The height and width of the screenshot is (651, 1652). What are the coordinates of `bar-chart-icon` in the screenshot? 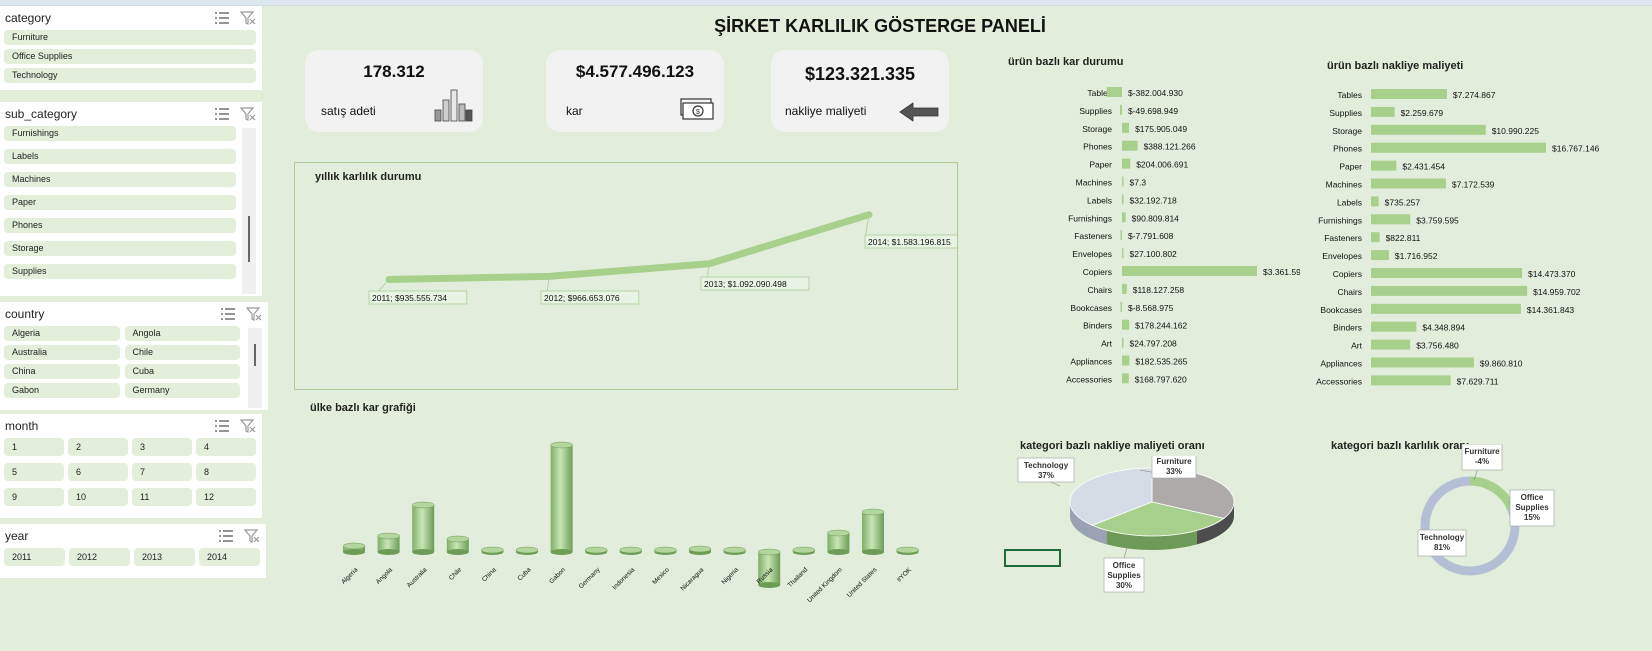 It's located at (453, 105).